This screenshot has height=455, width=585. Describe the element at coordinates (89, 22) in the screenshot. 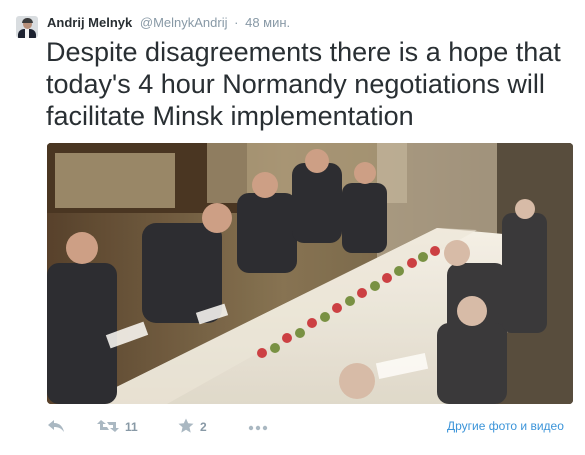

I see `author-fullname: Andrij Melnyk` at that location.